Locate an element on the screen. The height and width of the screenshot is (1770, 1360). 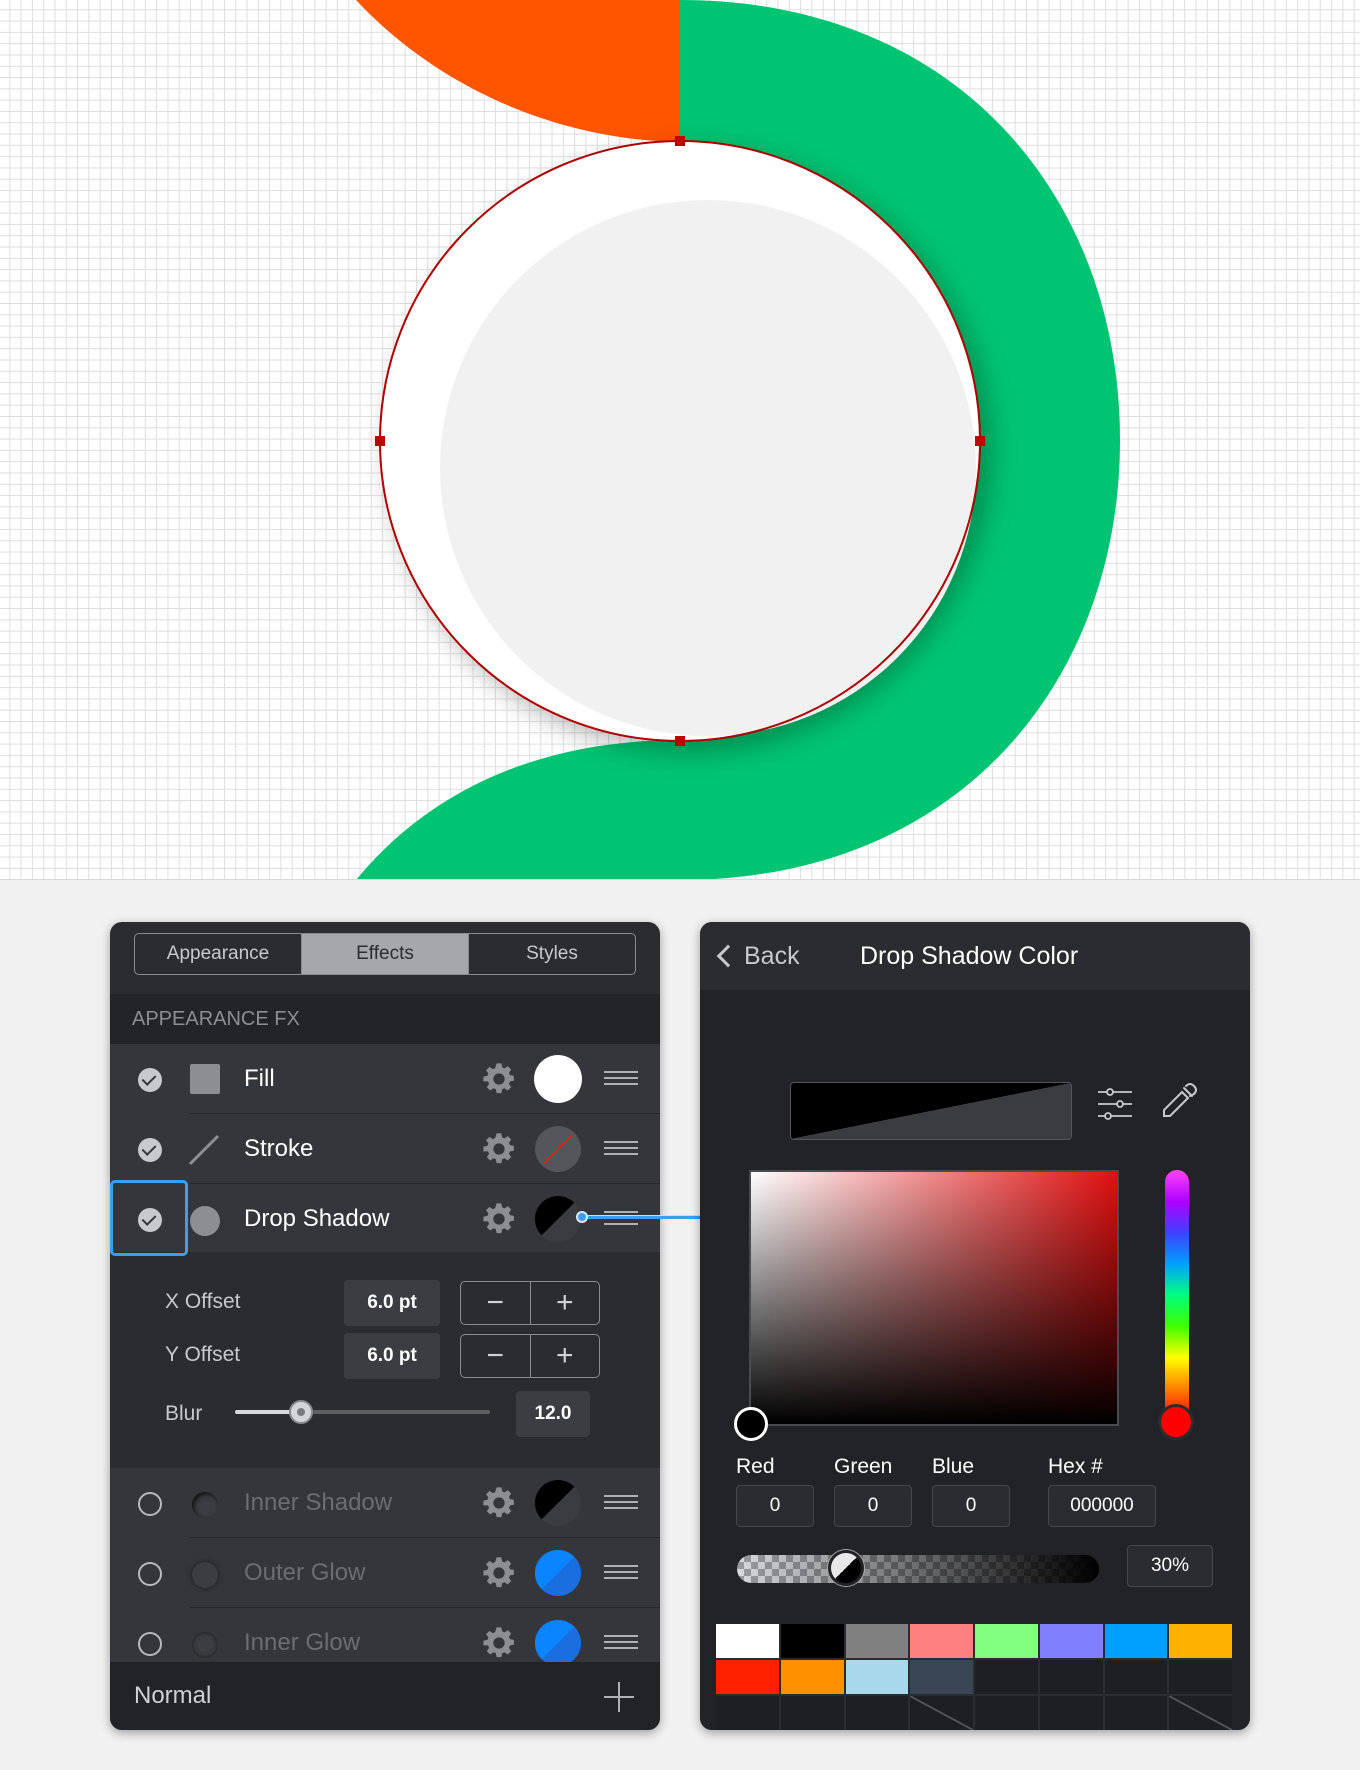
hue-slider-thumb is located at coordinates (1176, 1422).